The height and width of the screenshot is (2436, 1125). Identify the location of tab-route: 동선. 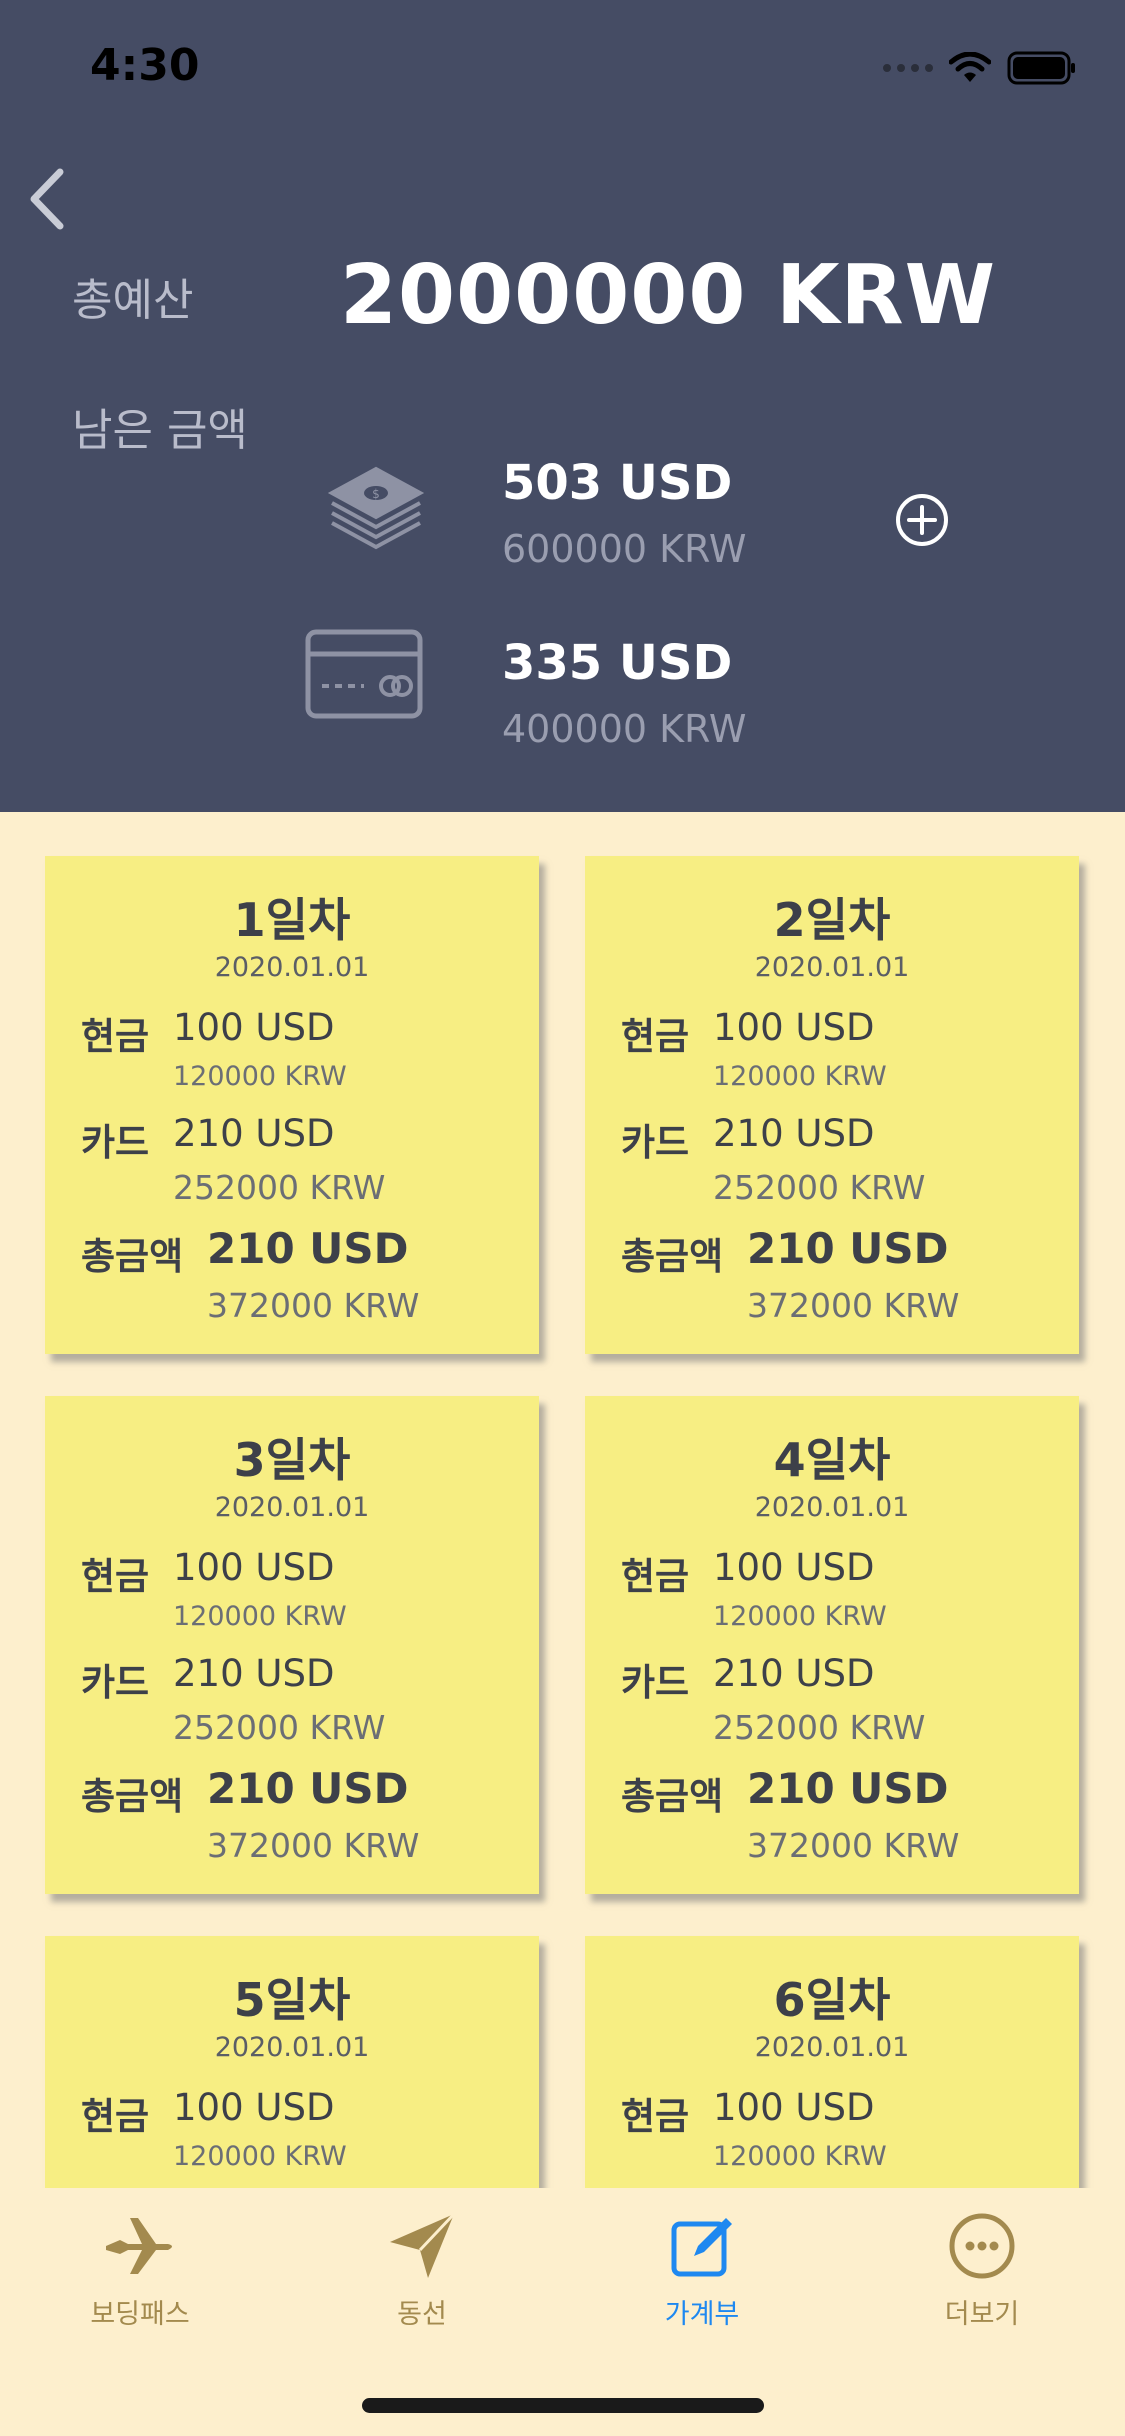
(422, 2270).